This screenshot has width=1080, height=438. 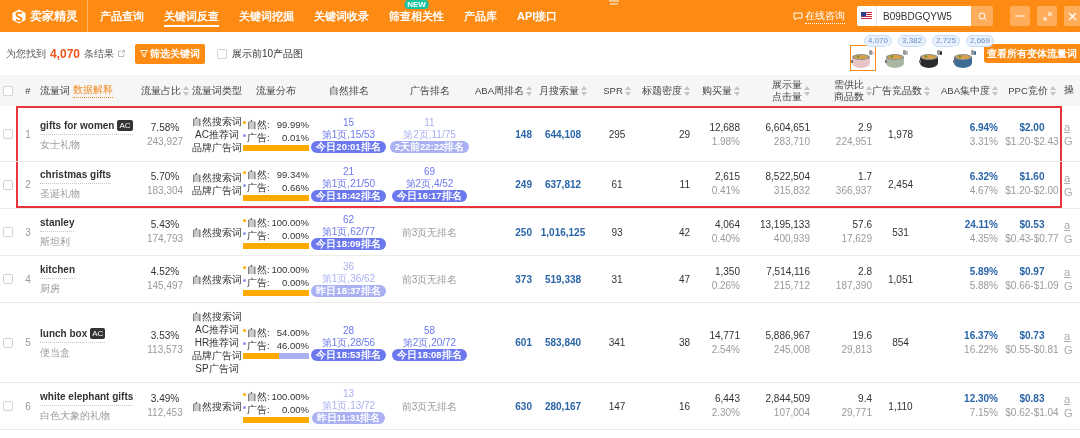 I want to click on share-icon, so click(x=122, y=53).